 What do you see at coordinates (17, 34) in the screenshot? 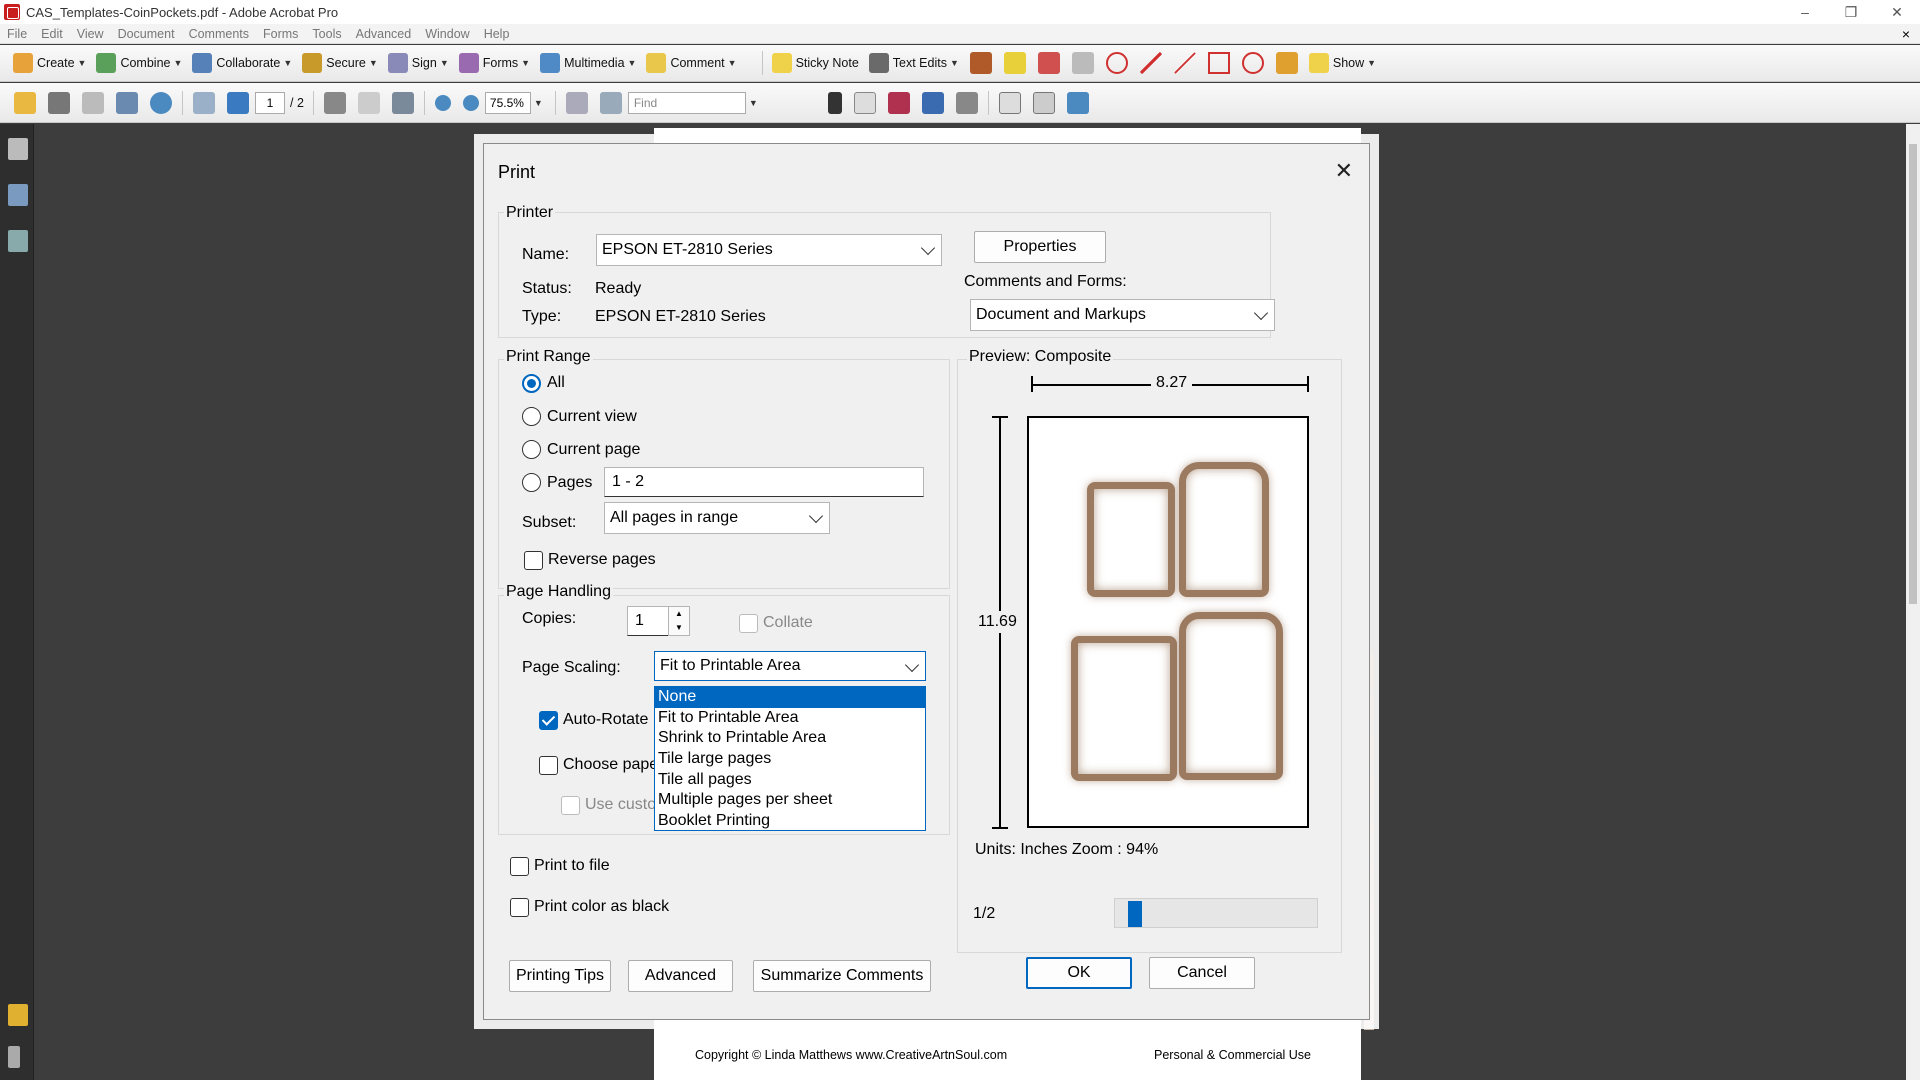
I see `menu-file: File` at bounding box center [17, 34].